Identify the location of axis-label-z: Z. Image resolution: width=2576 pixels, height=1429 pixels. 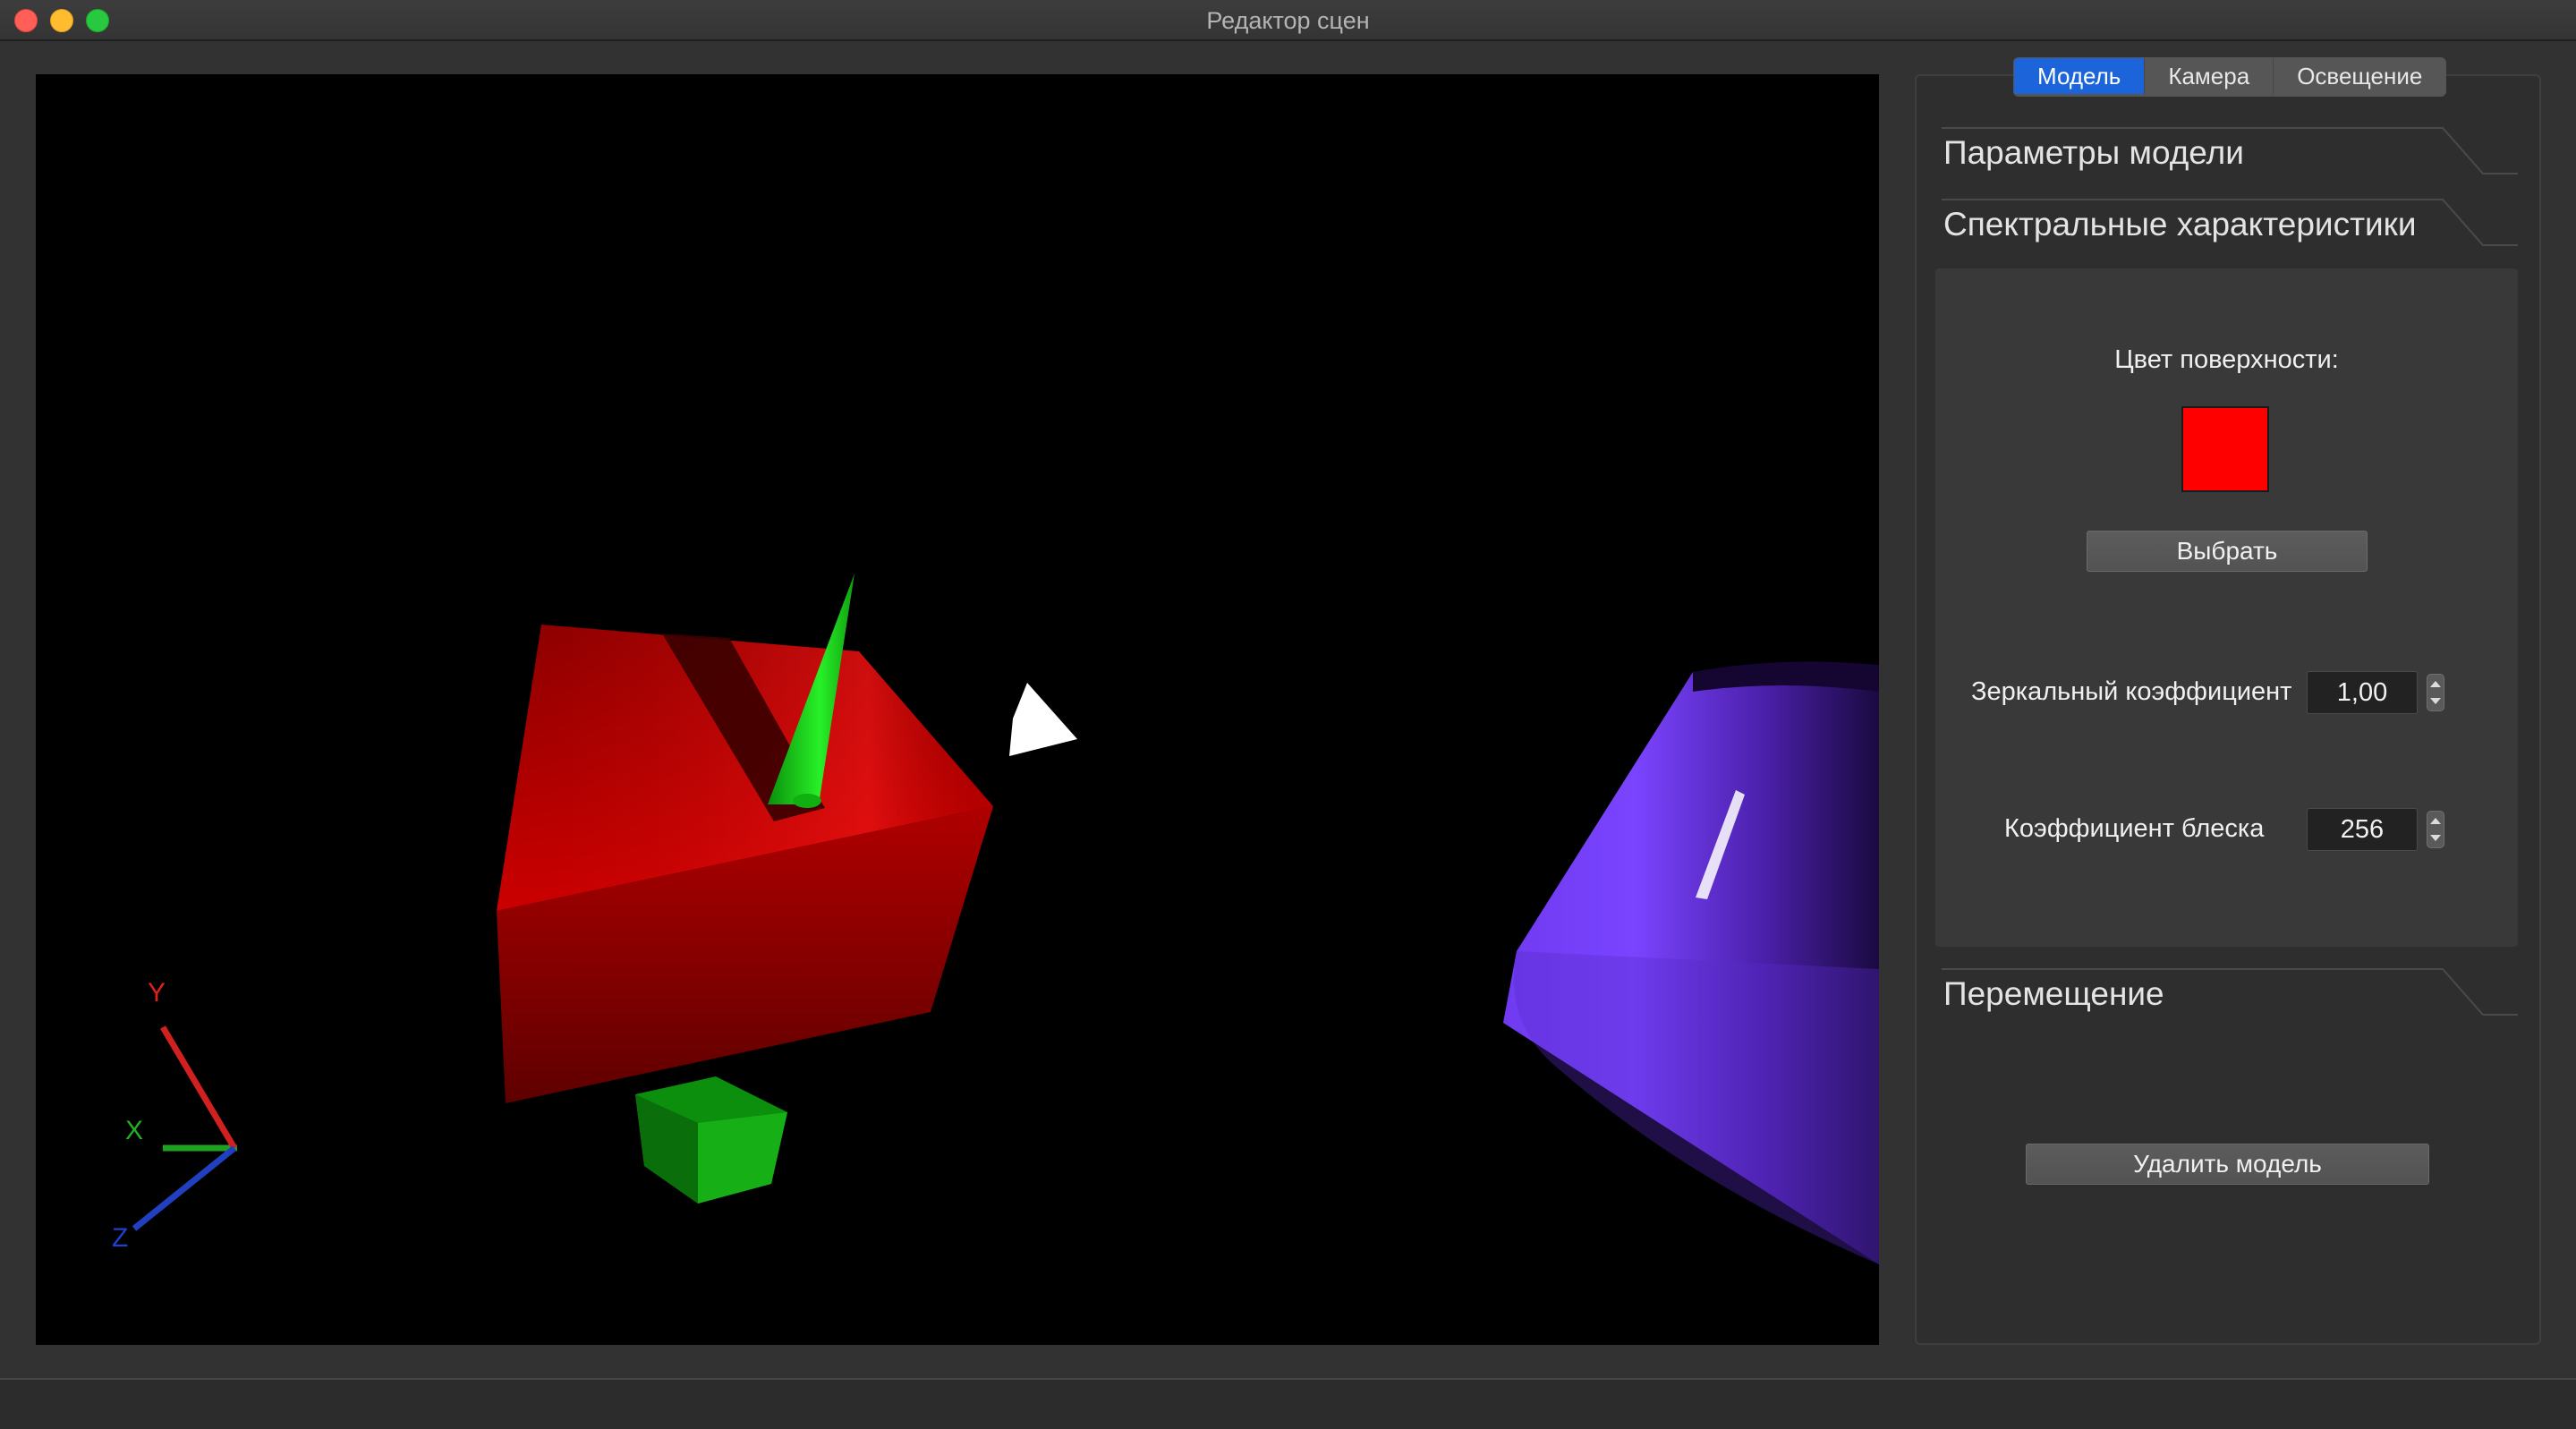
(120, 1238).